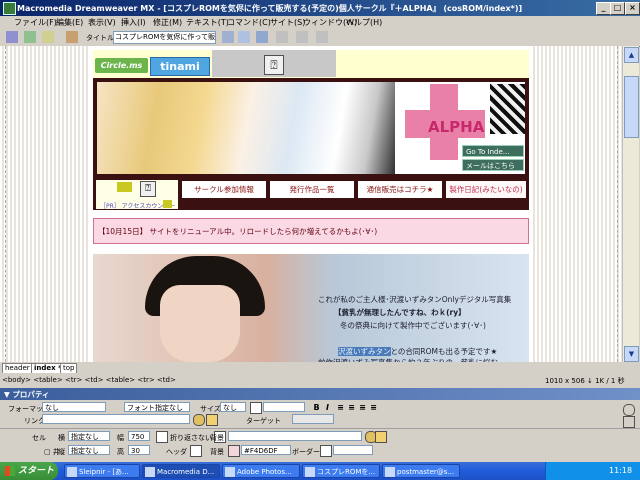  I want to click on view-options-icon, so click(322, 37).